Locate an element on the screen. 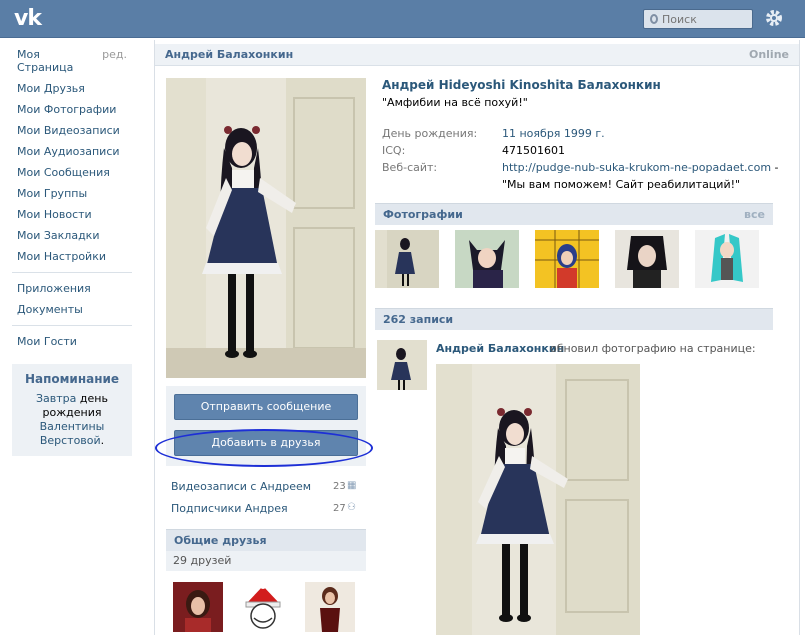  edit-link: ред. is located at coordinates (114, 61).